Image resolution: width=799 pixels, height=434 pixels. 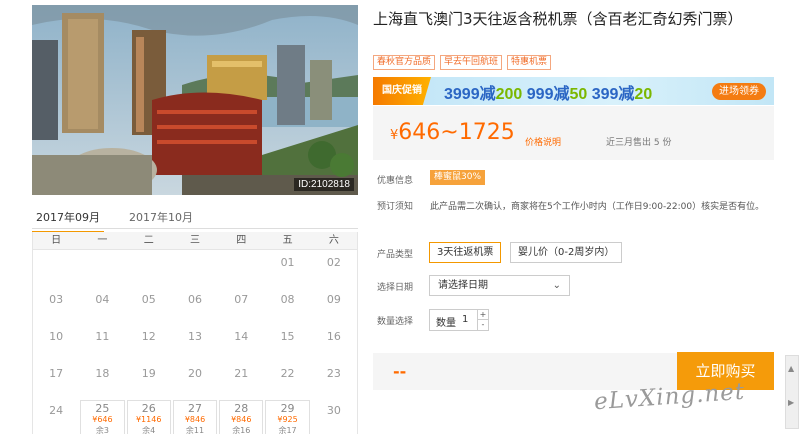 What do you see at coordinates (102, 419) in the screenshot?
I see `calendar-day-price: ¥646` at bounding box center [102, 419].